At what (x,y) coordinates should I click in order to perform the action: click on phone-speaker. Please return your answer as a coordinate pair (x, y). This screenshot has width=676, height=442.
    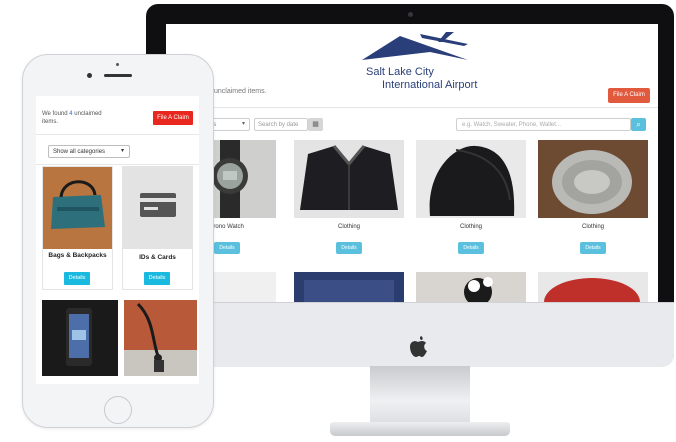
    Looking at the image, I should click on (118, 75).